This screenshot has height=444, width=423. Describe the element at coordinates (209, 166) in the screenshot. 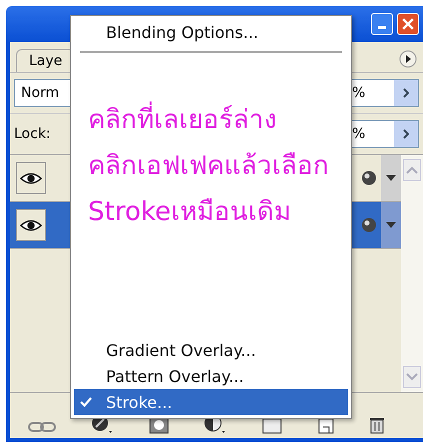

I see `handwritten-note: คลิกเอฟเฟคแล้วเลือก` at that location.